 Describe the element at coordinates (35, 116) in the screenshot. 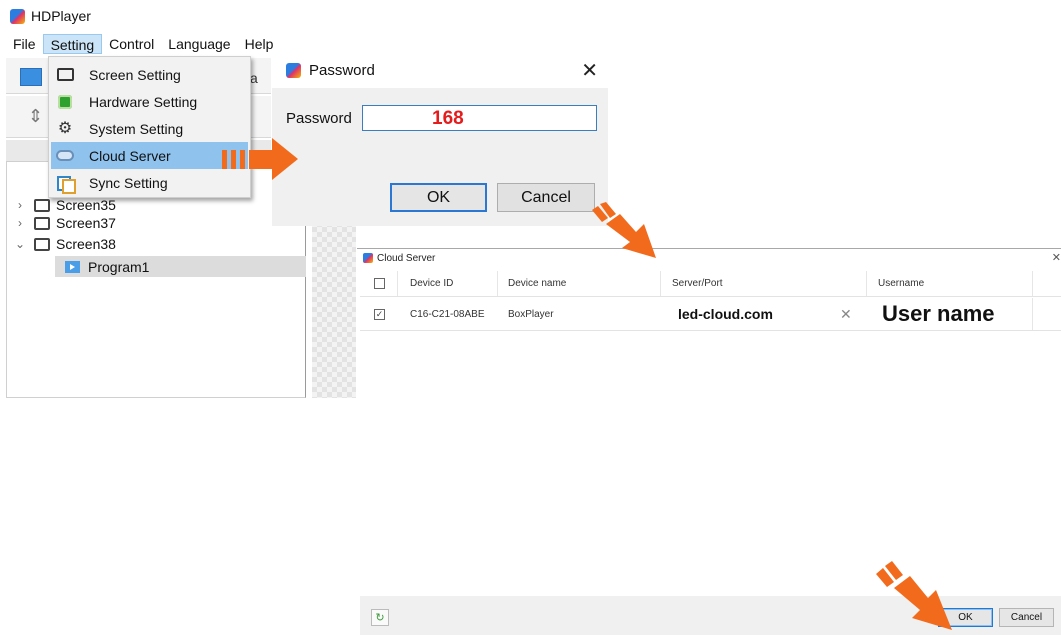

I see `move-icon: ⇕` at that location.